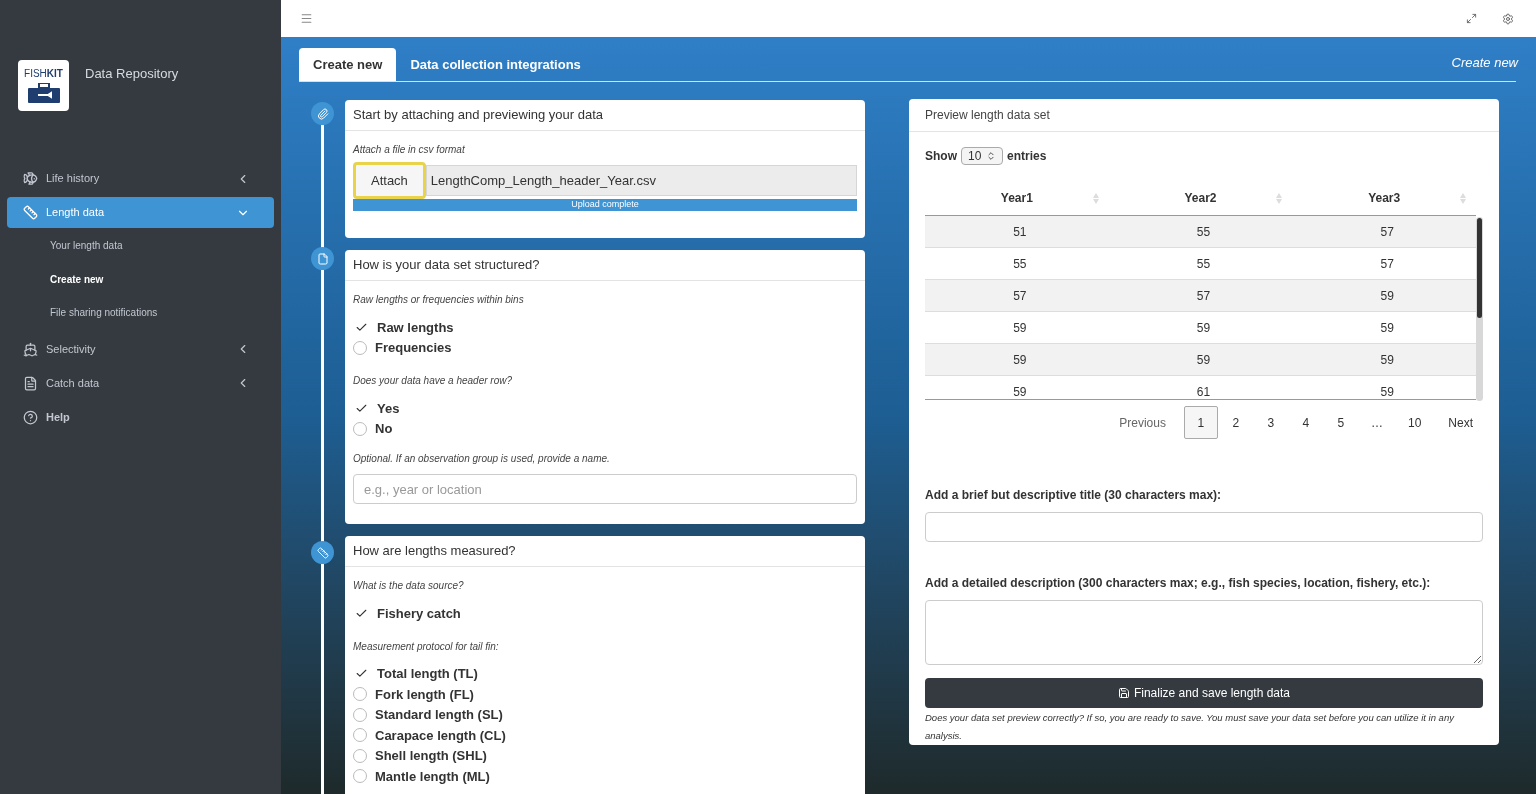  What do you see at coordinates (431, 756) in the screenshot?
I see `option-label: Shell length (SHL)` at bounding box center [431, 756].